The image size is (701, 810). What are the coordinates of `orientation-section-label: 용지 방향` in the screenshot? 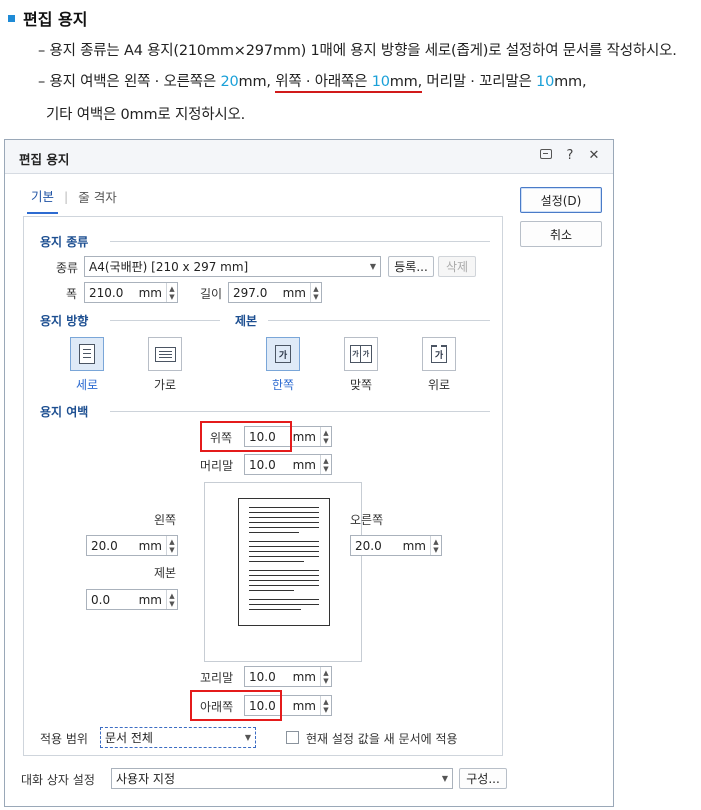 It's located at (64, 321).